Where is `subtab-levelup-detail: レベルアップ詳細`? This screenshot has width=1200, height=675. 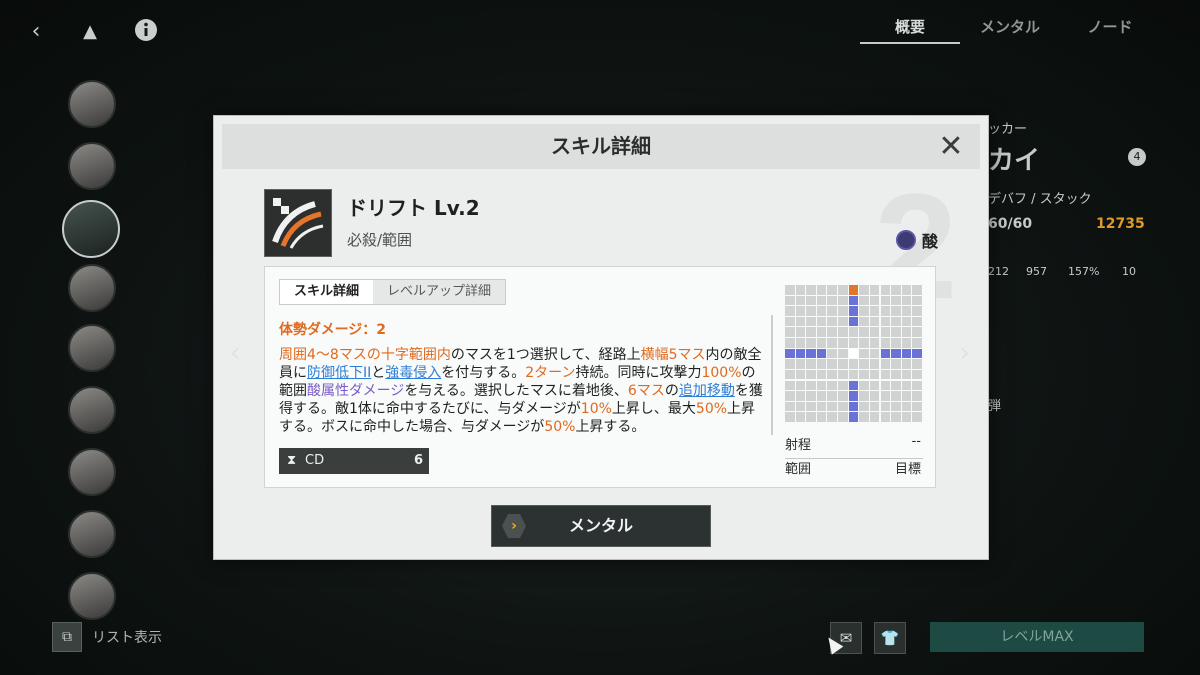
subtab-levelup-detail: レベルアップ詳細 is located at coordinates (439, 292).